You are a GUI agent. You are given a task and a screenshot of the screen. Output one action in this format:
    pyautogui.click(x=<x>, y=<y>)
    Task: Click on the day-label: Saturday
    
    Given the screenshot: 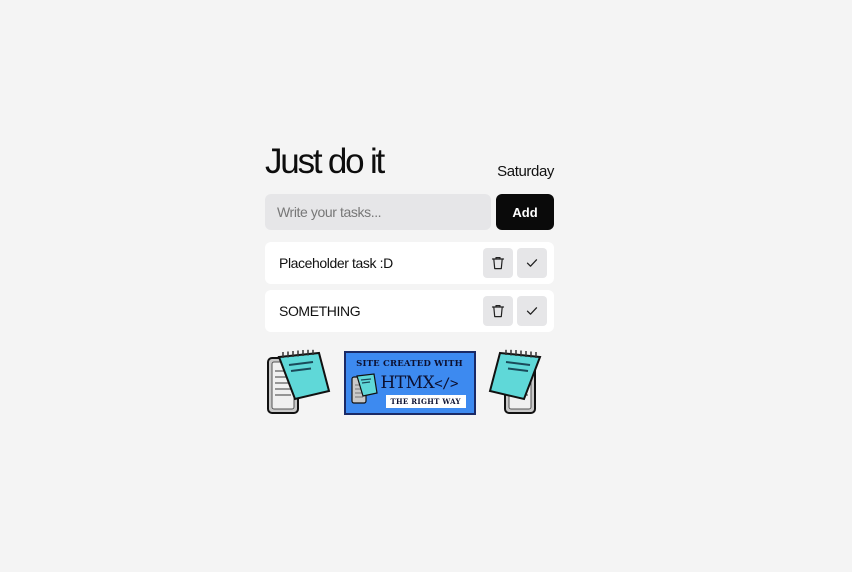 What is the action you would take?
    pyautogui.click(x=525, y=171)
    